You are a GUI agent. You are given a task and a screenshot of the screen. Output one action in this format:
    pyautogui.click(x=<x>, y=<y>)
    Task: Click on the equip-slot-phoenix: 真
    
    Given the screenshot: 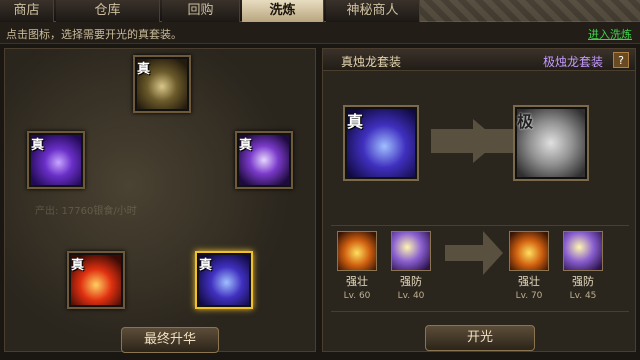 What is the action you would take?
    pyautogui.click(x=96, y=280)
    